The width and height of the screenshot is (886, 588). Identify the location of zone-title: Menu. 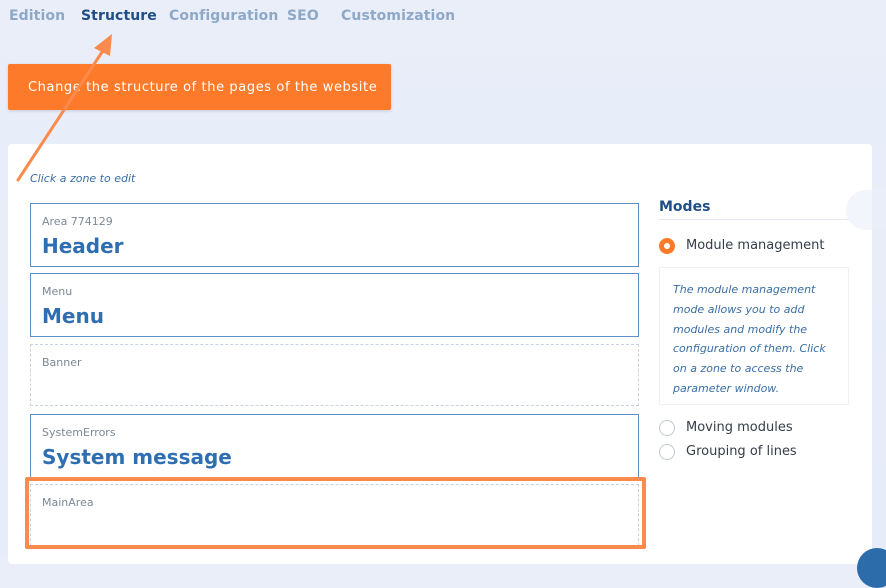
(73, 316).